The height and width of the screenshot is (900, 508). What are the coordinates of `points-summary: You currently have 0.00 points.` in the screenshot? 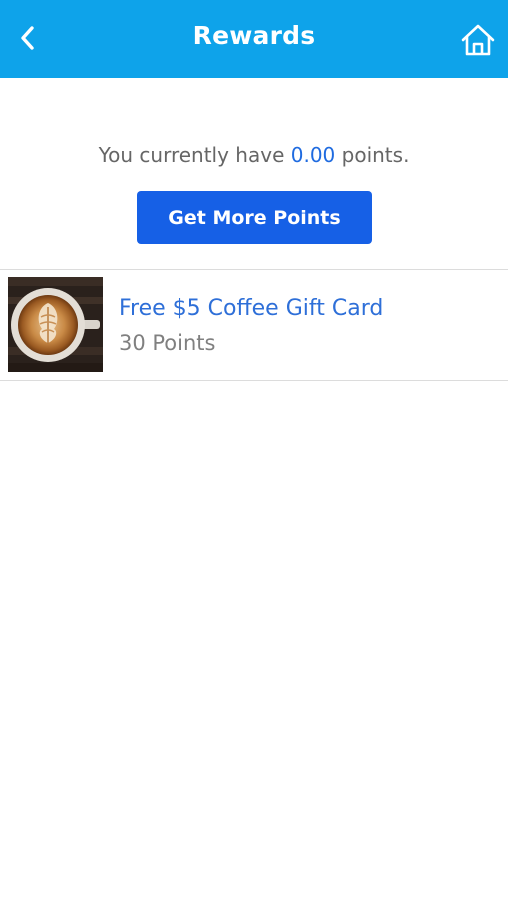 It's located at (254, 155).